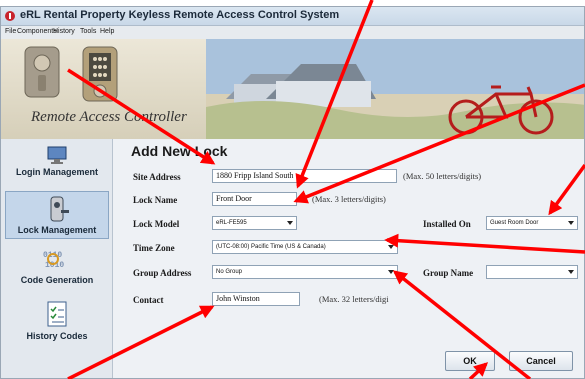 The height and width of the screenshot is (379, 585). Describe the element at coordinates (71, 74) in the screenshot. I see `door-lock-image` at that location.